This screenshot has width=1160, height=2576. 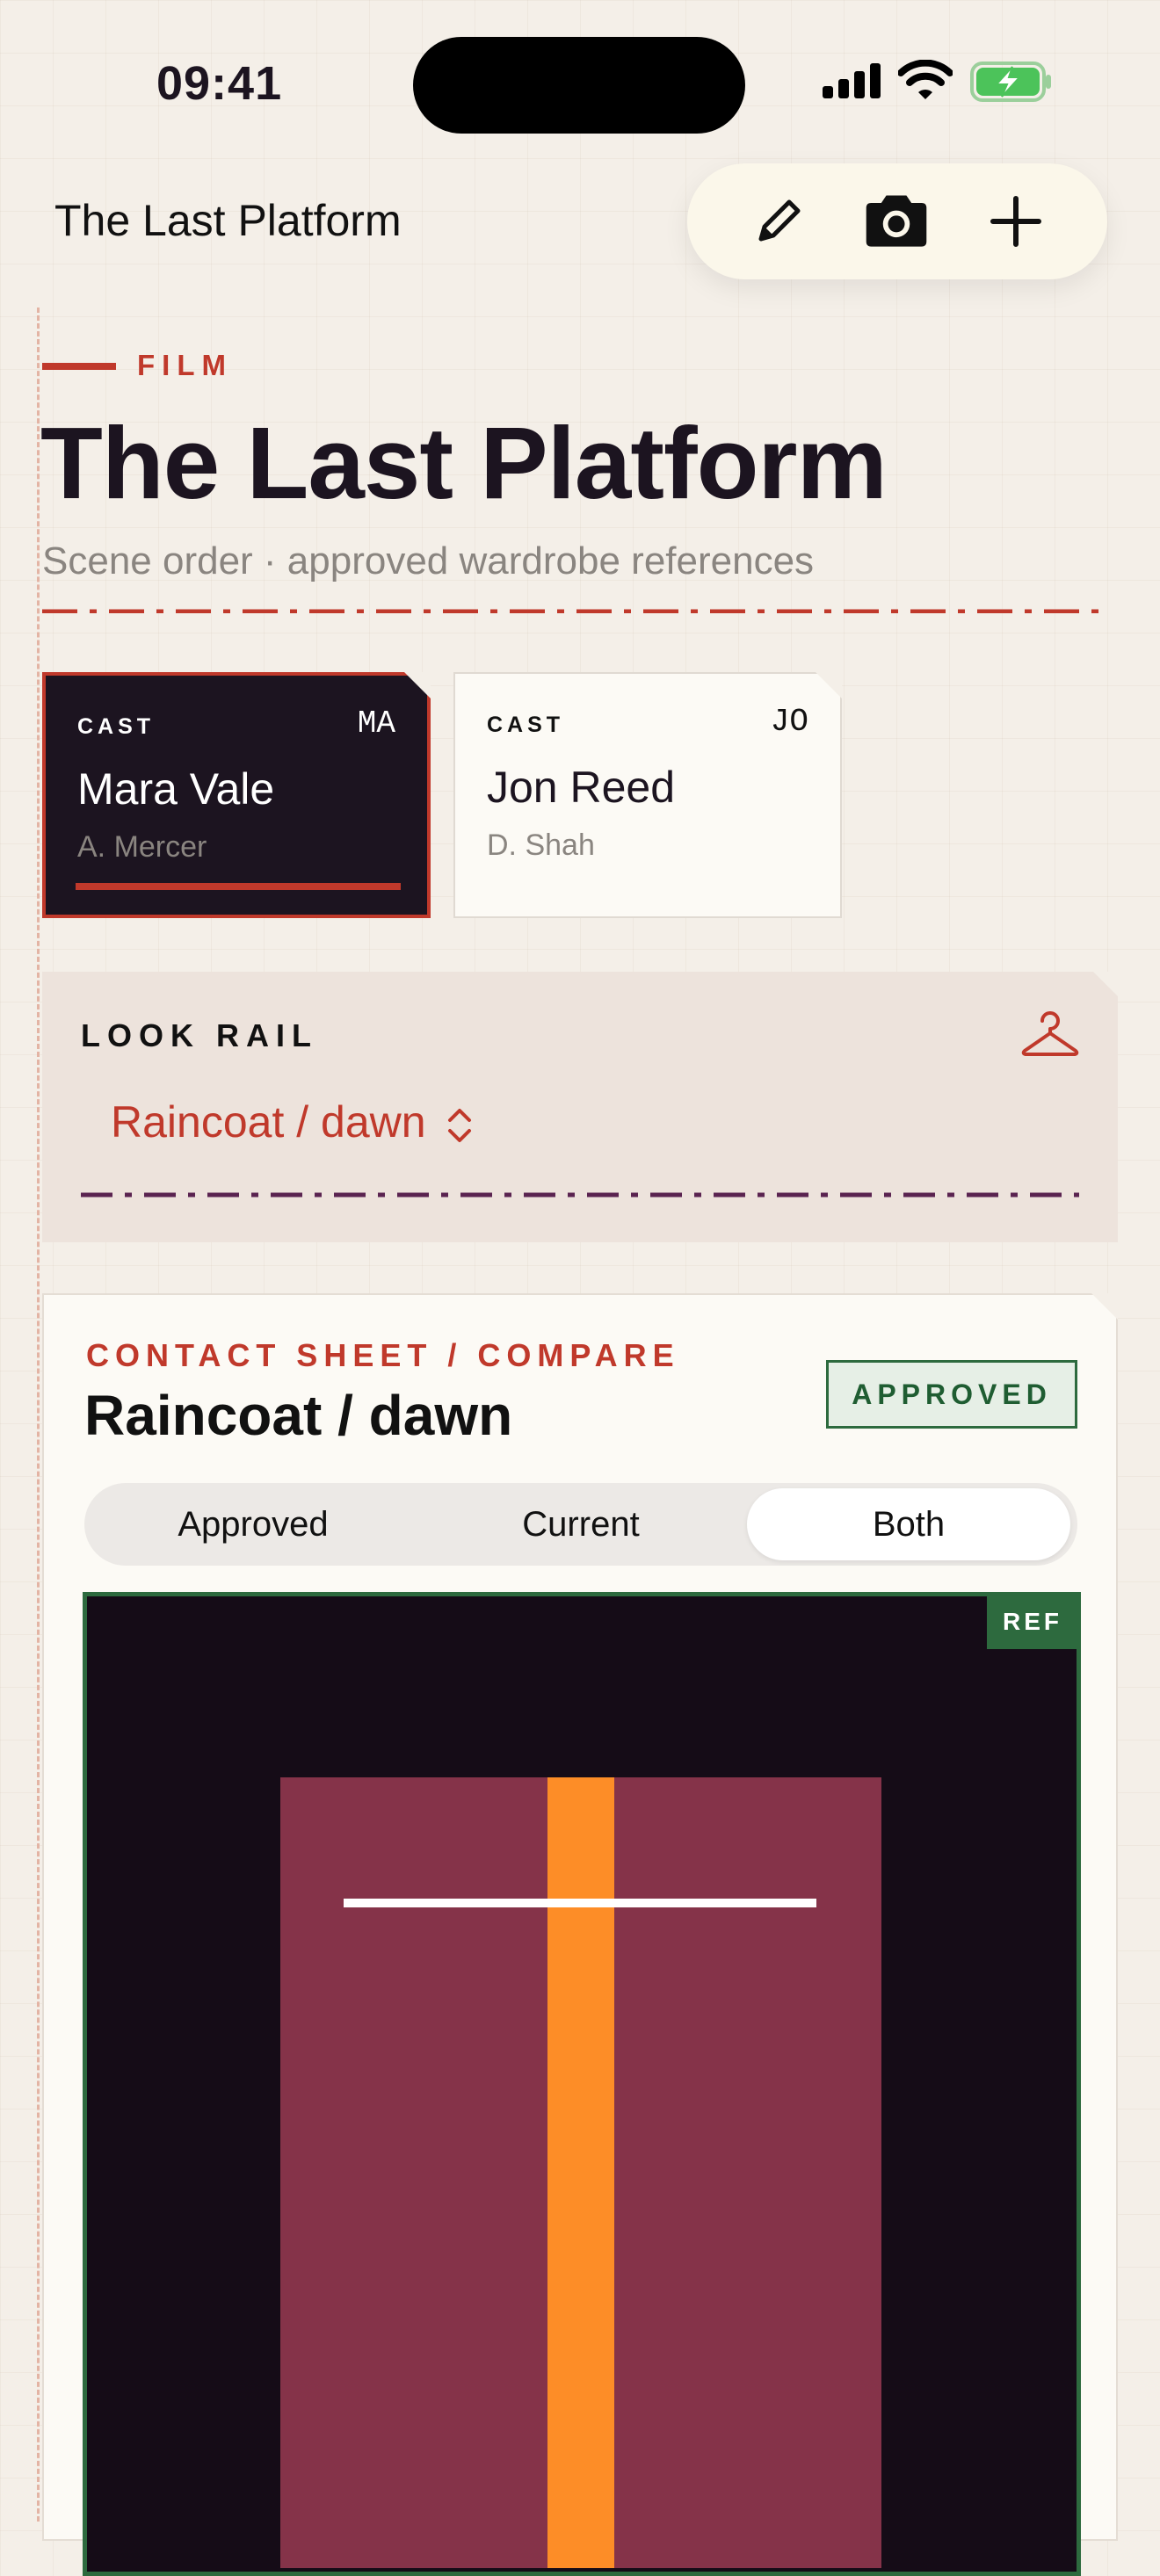 What do you see at coordinates (541, 845) in the screenshot?
I see `cast-actor: D. Shah` at bounding box center [541, 845].